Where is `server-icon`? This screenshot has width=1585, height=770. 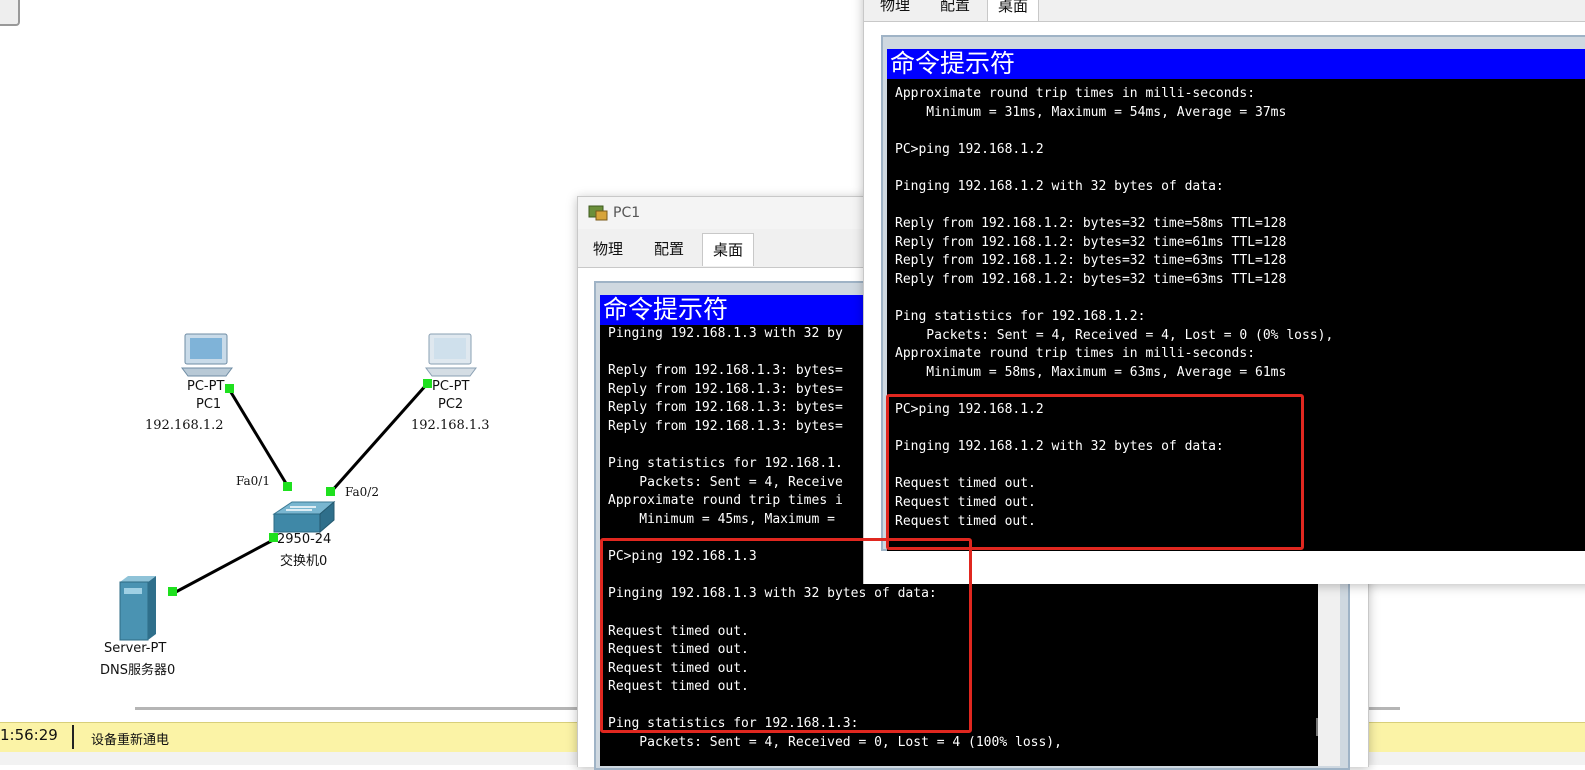 server-icon is located at coordinates (137, 608).